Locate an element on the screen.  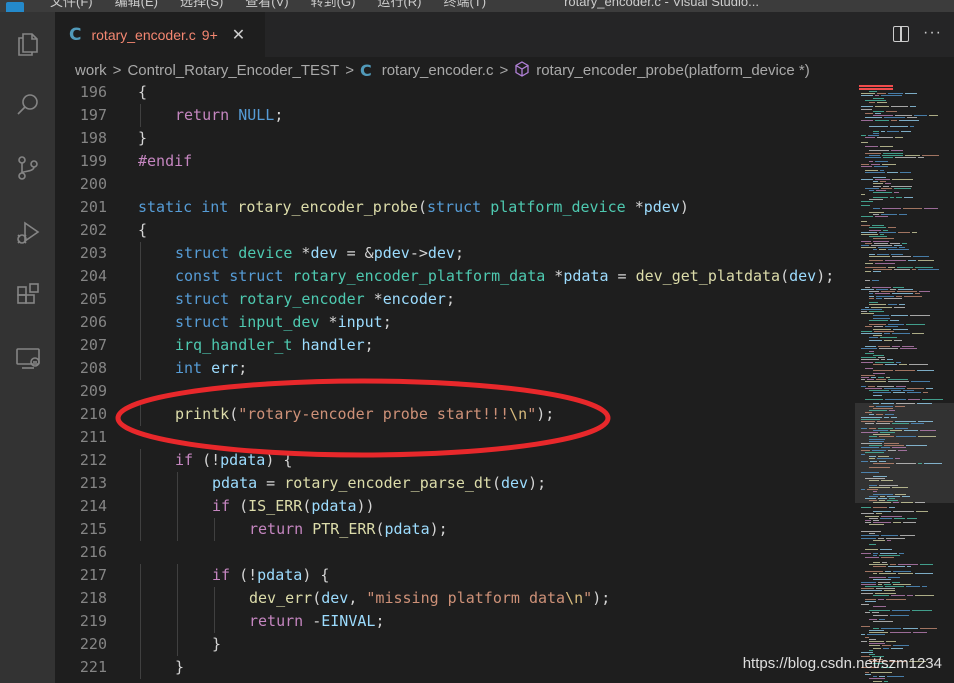
search-icon is located at coordinates (27, 105).